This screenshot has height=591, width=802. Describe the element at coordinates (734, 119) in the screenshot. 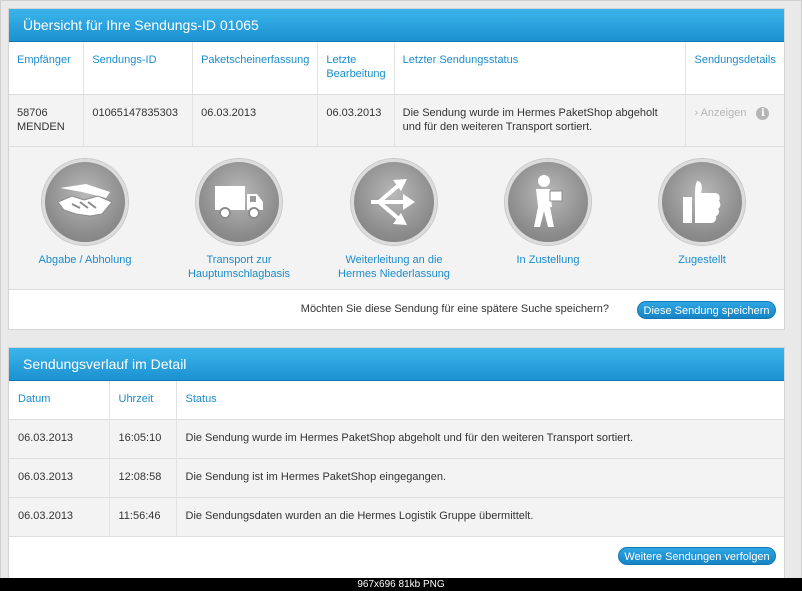

I see `cell-sendungsdetails: › Anzeigen i` at that location.